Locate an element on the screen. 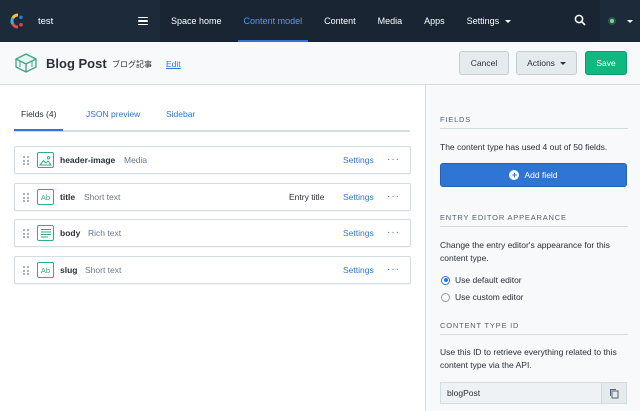 The height and width of the screenshot is (411, 640). nav-apps: Apps is located at coordinates (434, 21).